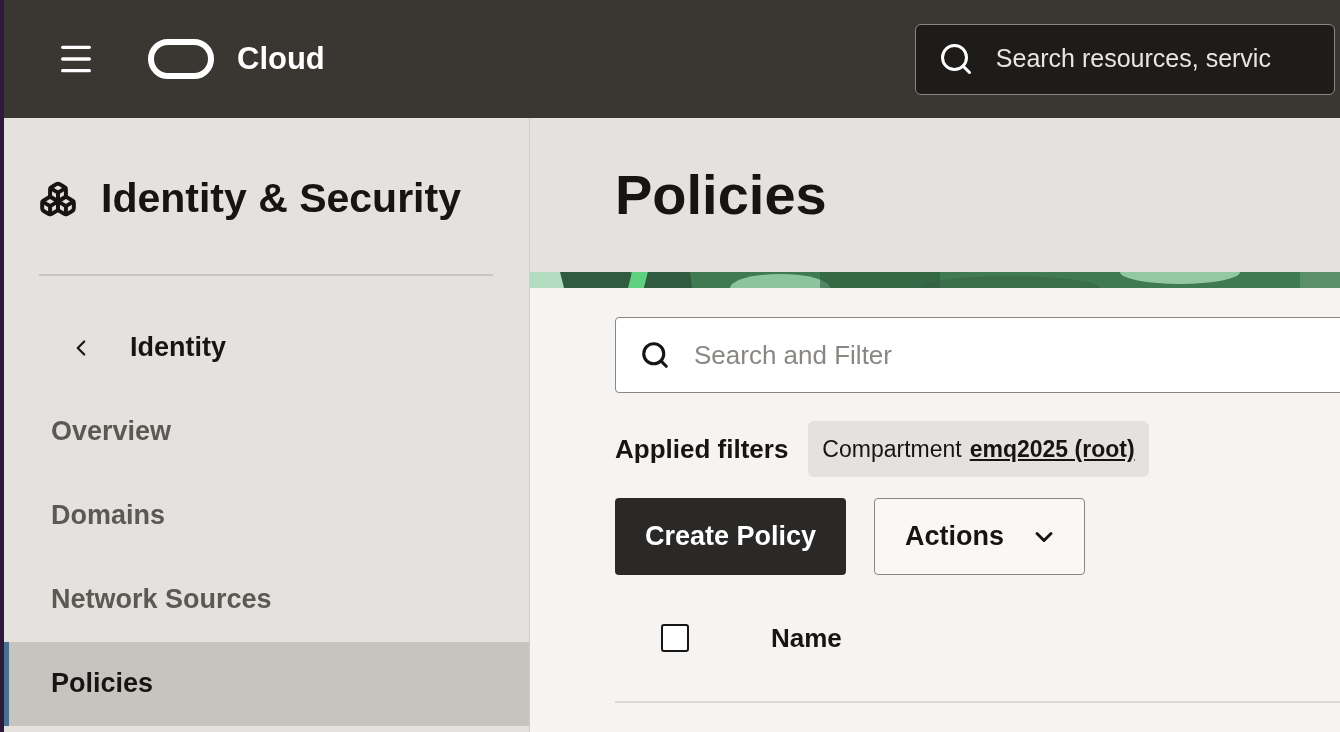 The height and width of the screenshot is (732, 1340). Describe the element at coordinates (793, 355) in the screenshot. I see `search-placeholder: Search and Filter` at that location.